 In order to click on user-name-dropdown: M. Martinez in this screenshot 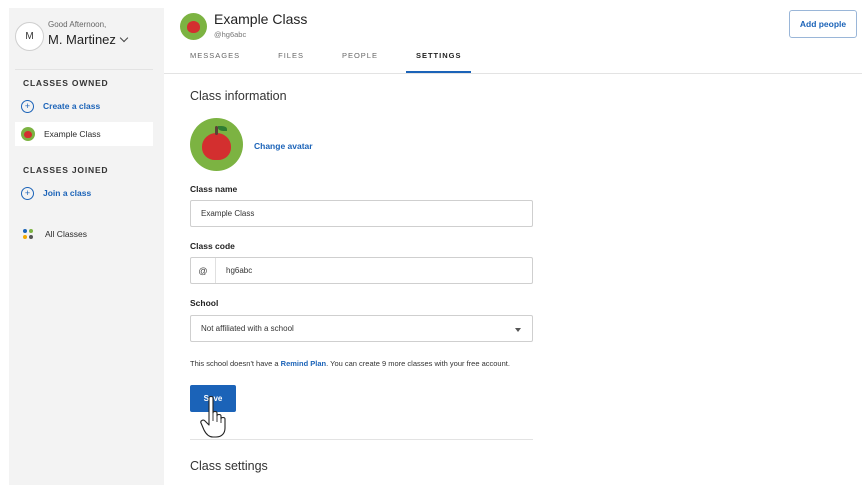, I will do `click(88, 39)`.